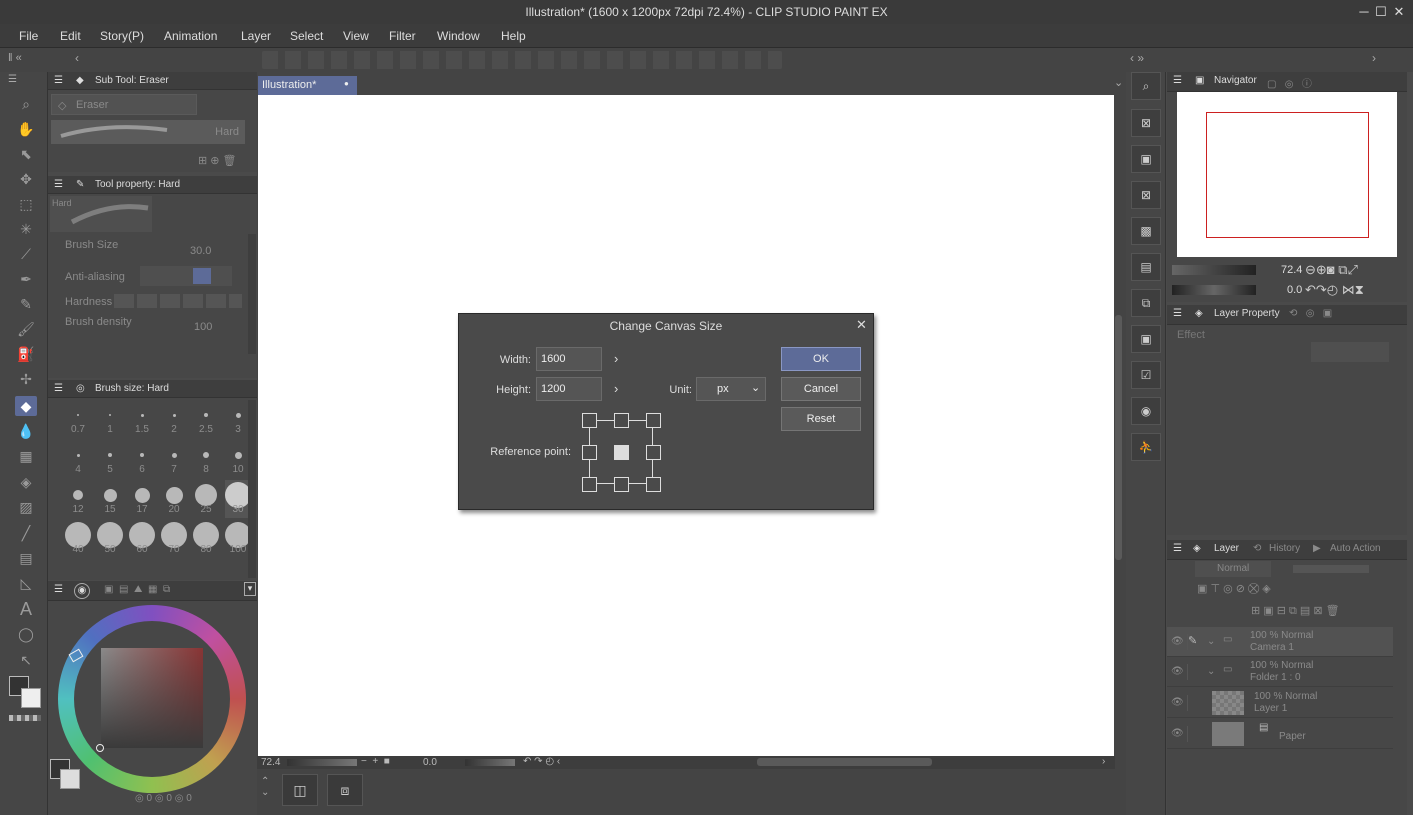 This screenshot has height=815, width=1413. Describe the element at coordinates (1234, 589) in the screenshot. I see `layer-toolbar-icons: ▣ ⊤ ◎ ⊘ ⛒ ◈` at that location.